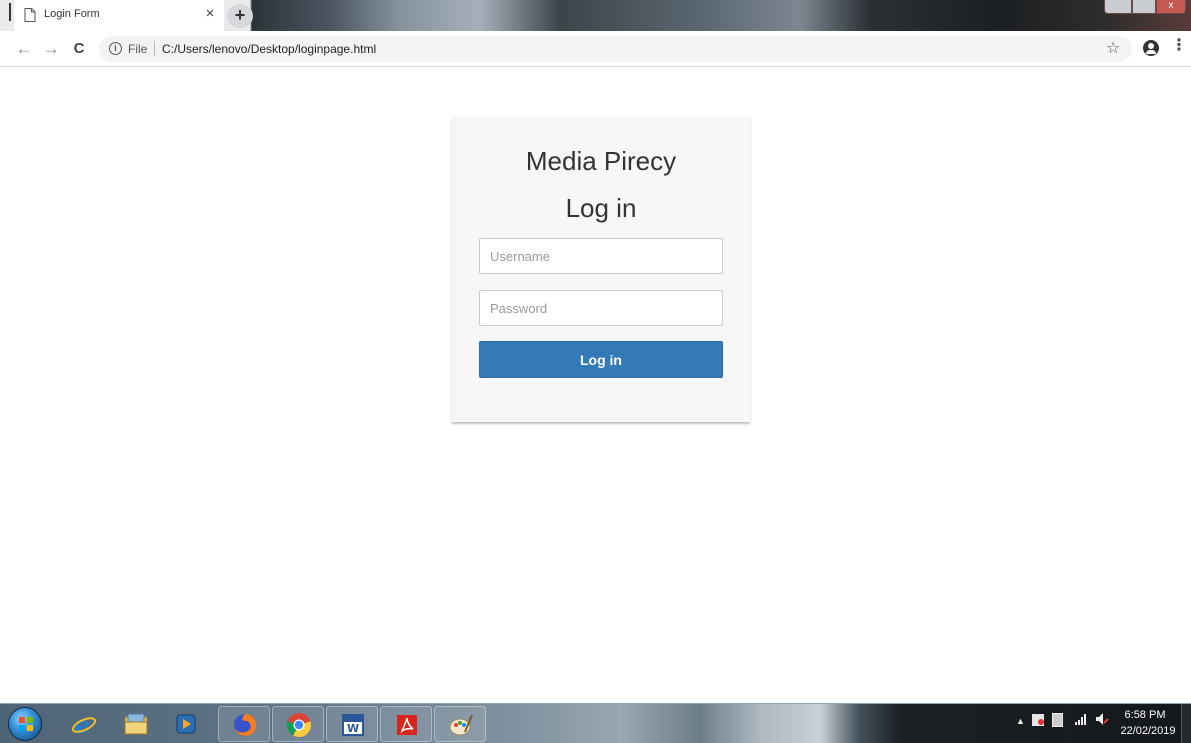 Image resolution: width=1191 pixels, height=743 pixels. I want to click on taskbar-file-explorer, so click(136, 724).